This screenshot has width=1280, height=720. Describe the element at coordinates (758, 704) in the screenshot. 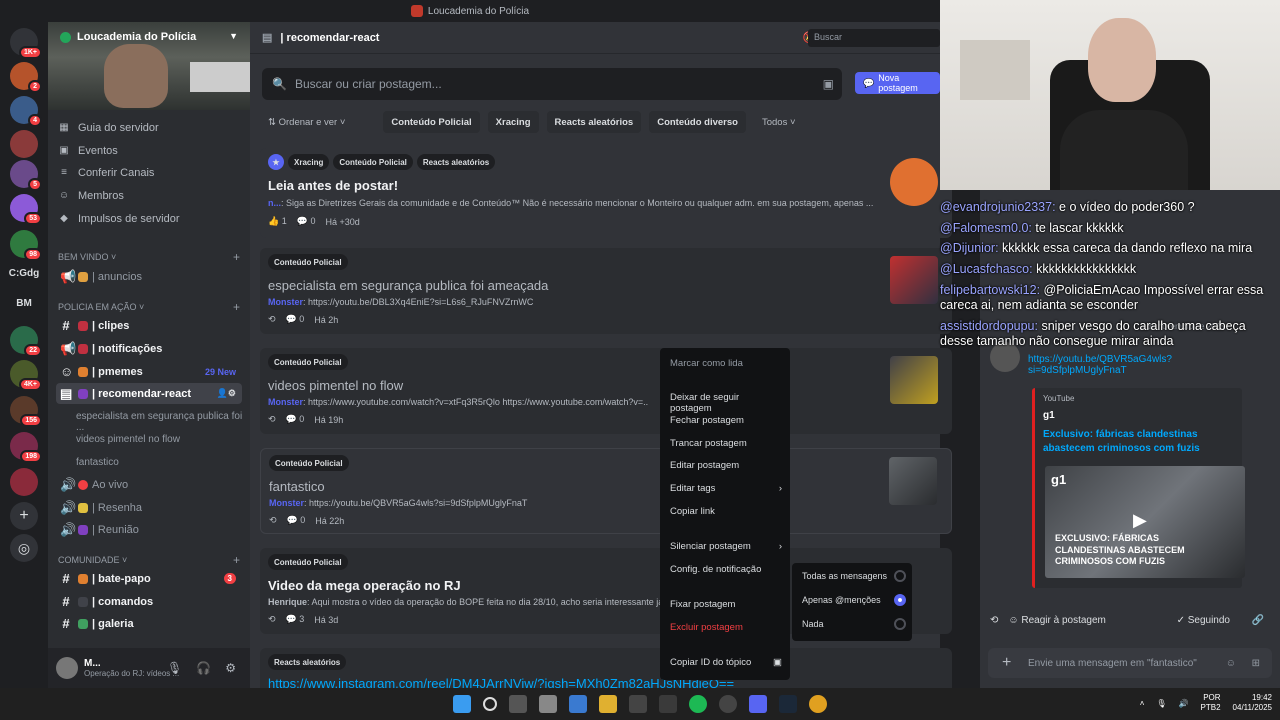

I see `discord-icon` at that location.